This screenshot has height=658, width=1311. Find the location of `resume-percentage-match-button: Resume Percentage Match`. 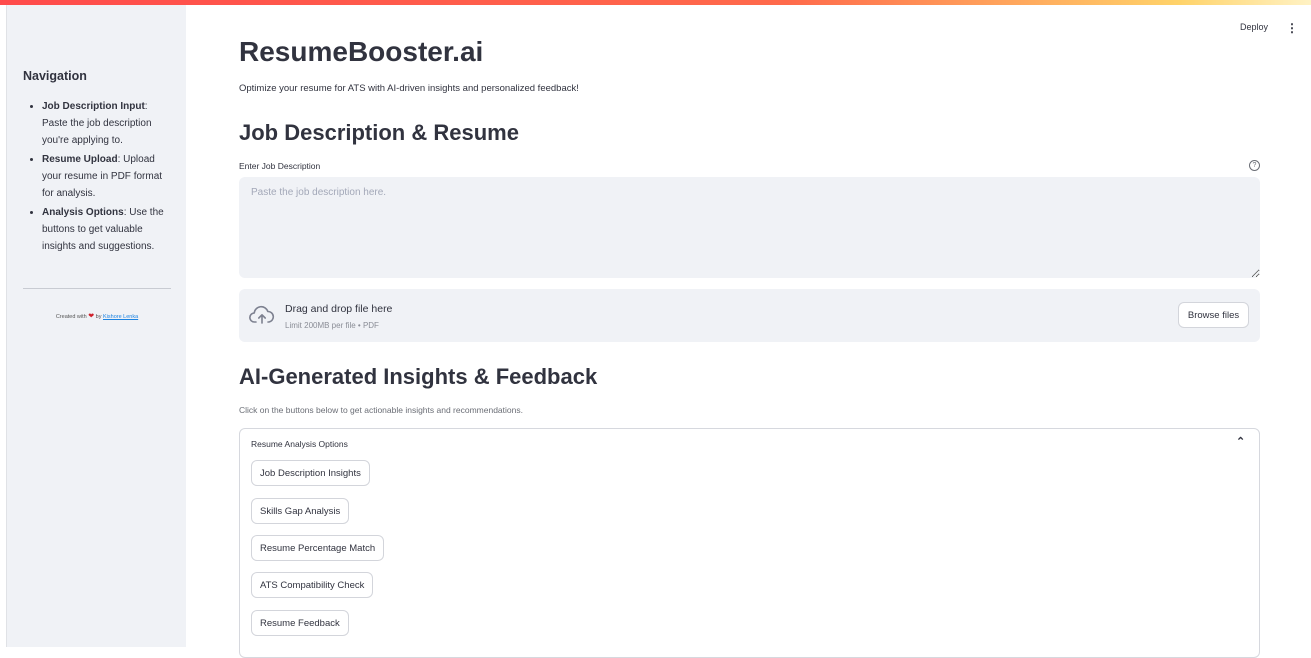

resume-percentage-match-button: Resume Percentage Match is located at coordinates (318, 548).